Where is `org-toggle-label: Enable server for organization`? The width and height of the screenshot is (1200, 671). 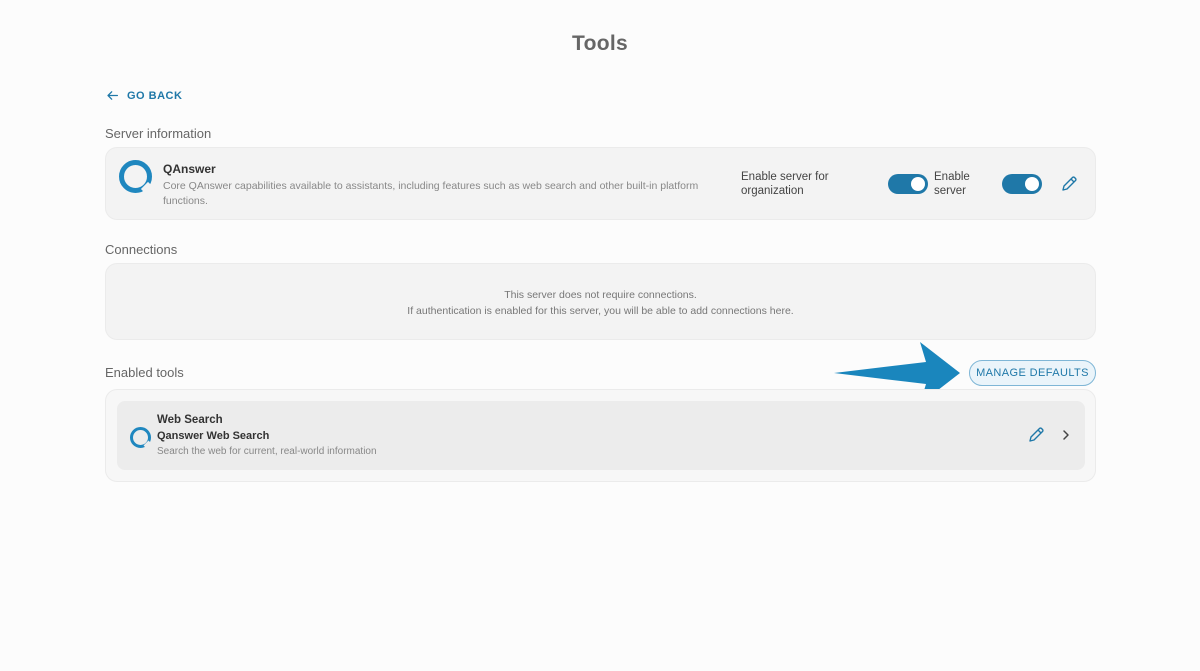
org-toggle-label: Enable server for organization is located at coordinates (785, 184).